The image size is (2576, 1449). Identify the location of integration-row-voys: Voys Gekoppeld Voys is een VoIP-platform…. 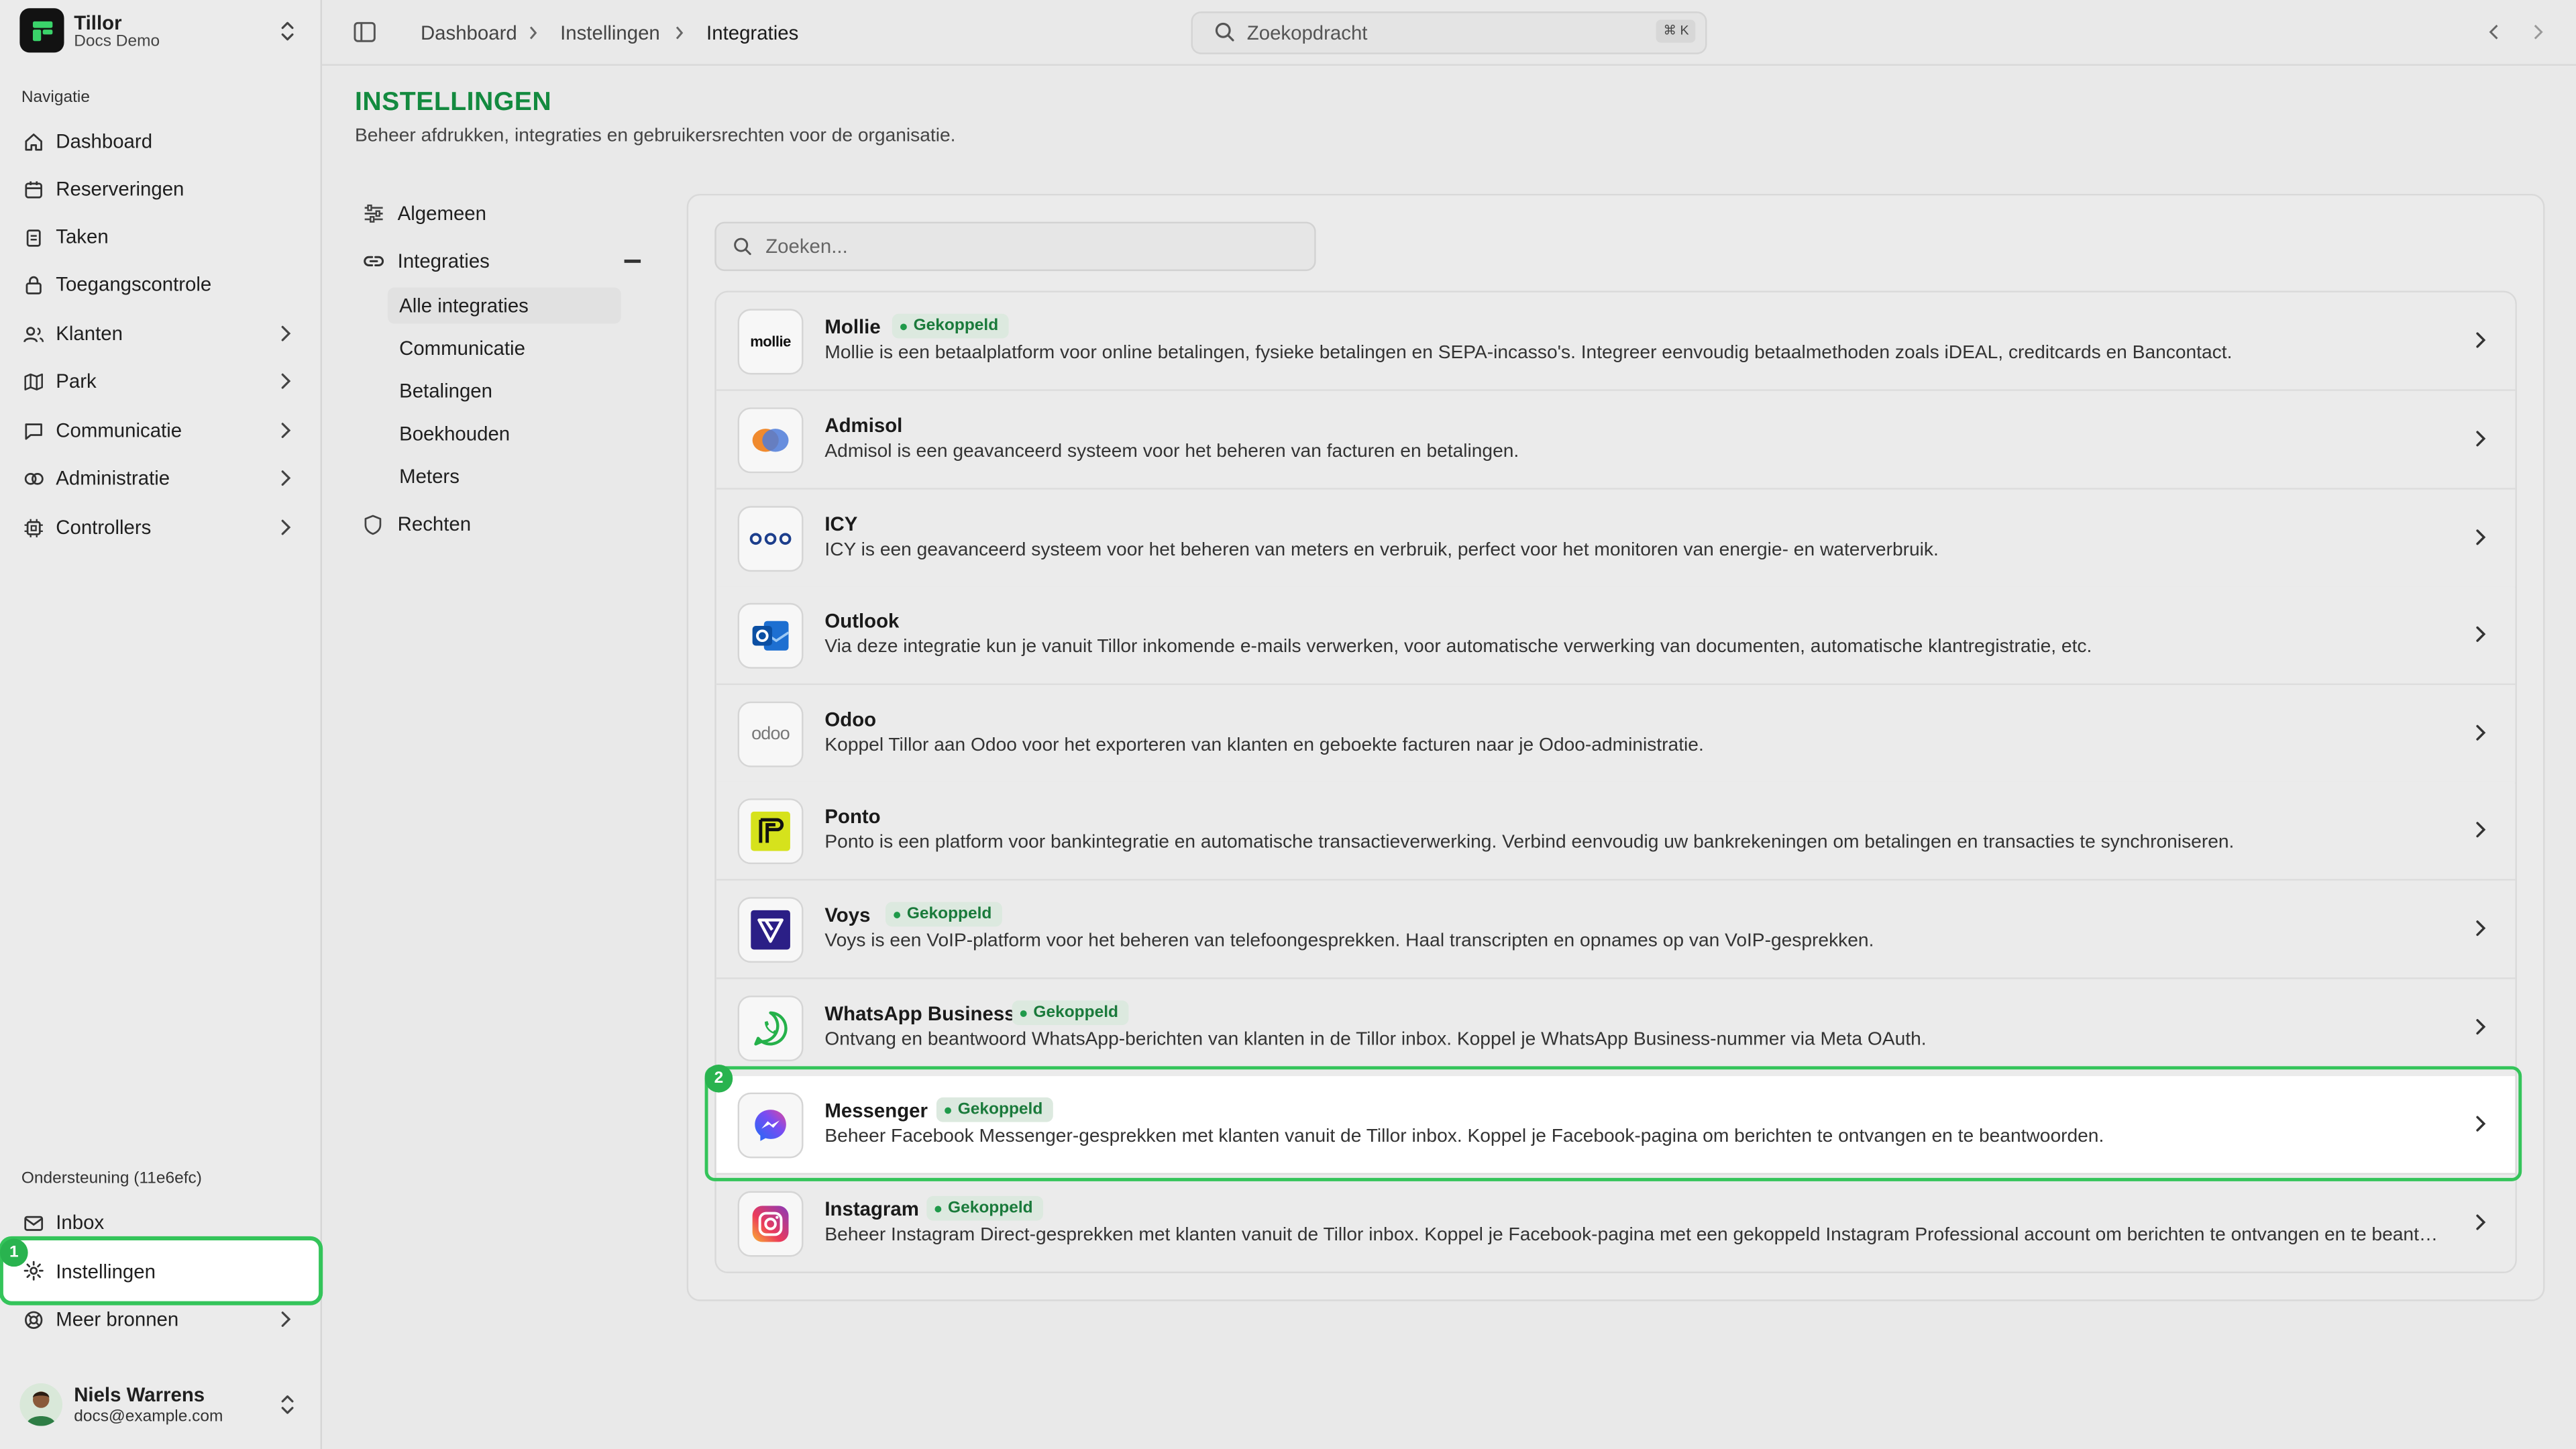
(1616, 929).